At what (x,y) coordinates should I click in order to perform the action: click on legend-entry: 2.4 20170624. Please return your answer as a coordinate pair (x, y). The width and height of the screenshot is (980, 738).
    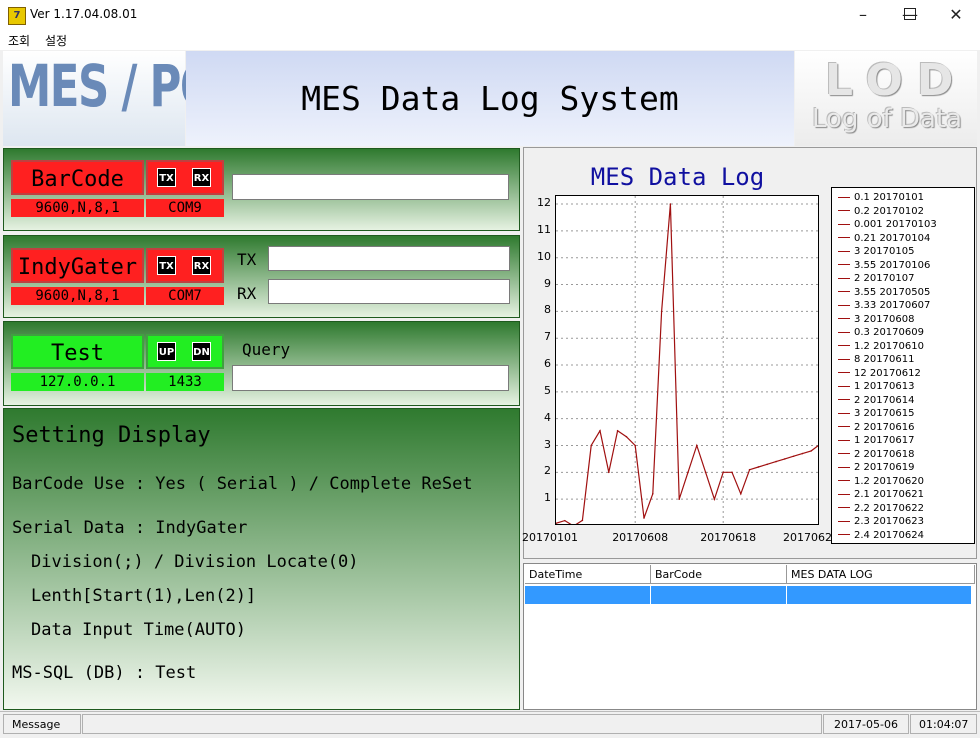
    Looking at the image, I should click on (881, 535).